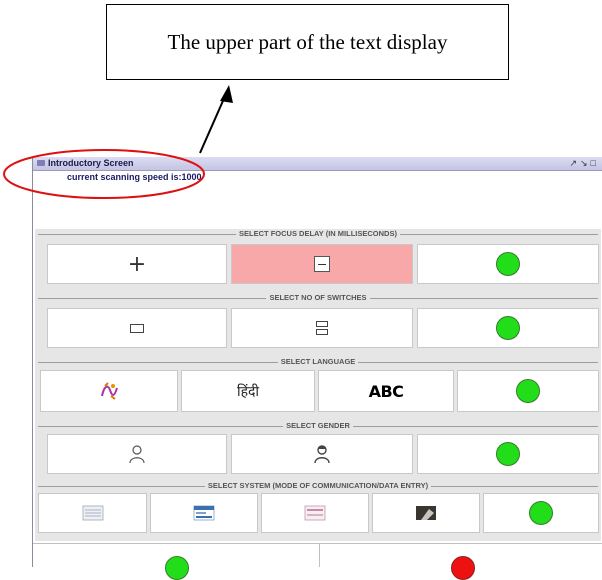  What do you see at coordinates (463, 568) in the screenshot?
I see `red-circle-icon` at bounding box center [463, 568].